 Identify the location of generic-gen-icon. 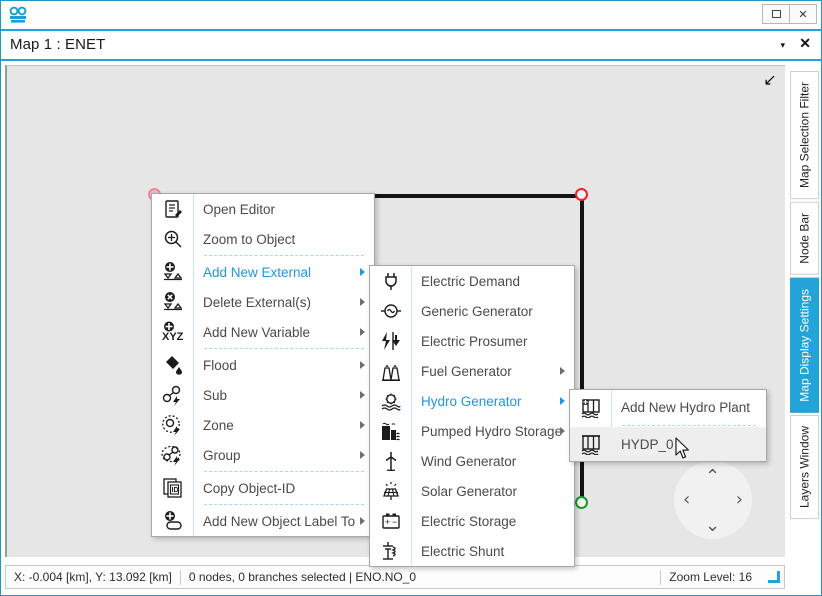
(391, 311).